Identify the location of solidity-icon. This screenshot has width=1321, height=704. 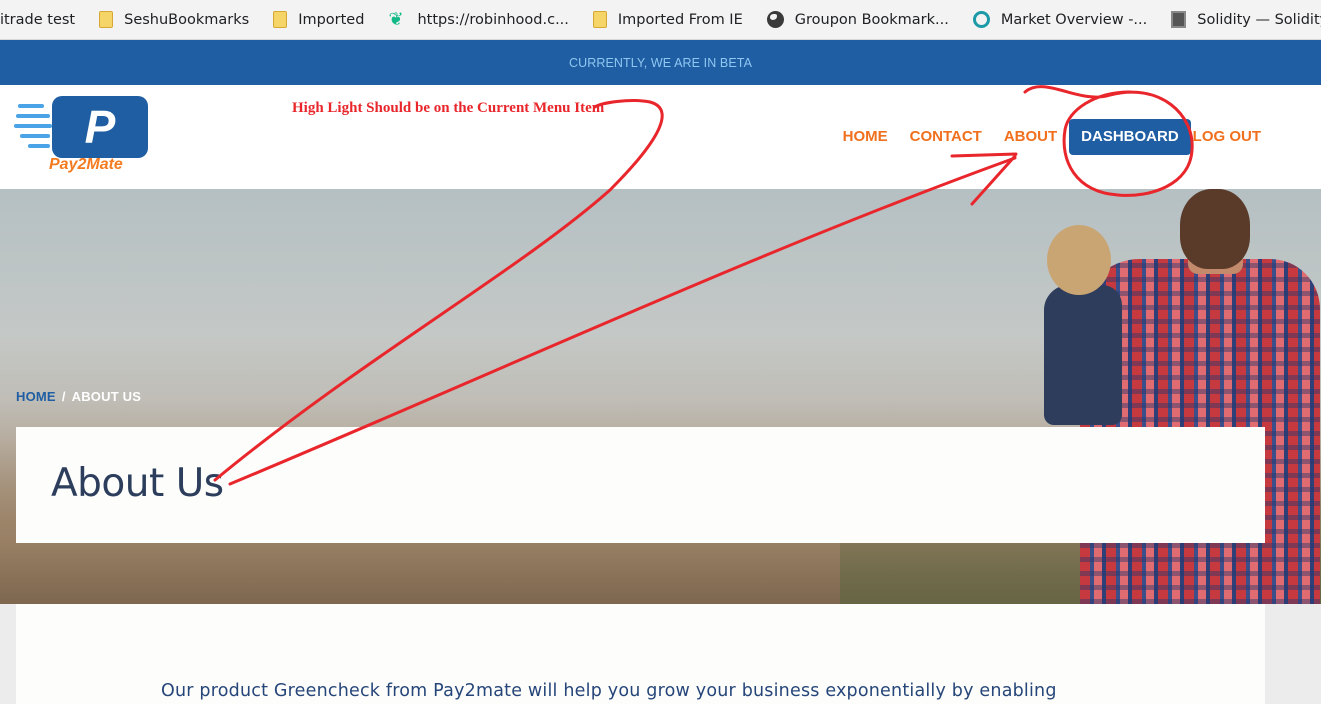
(1179, 19).